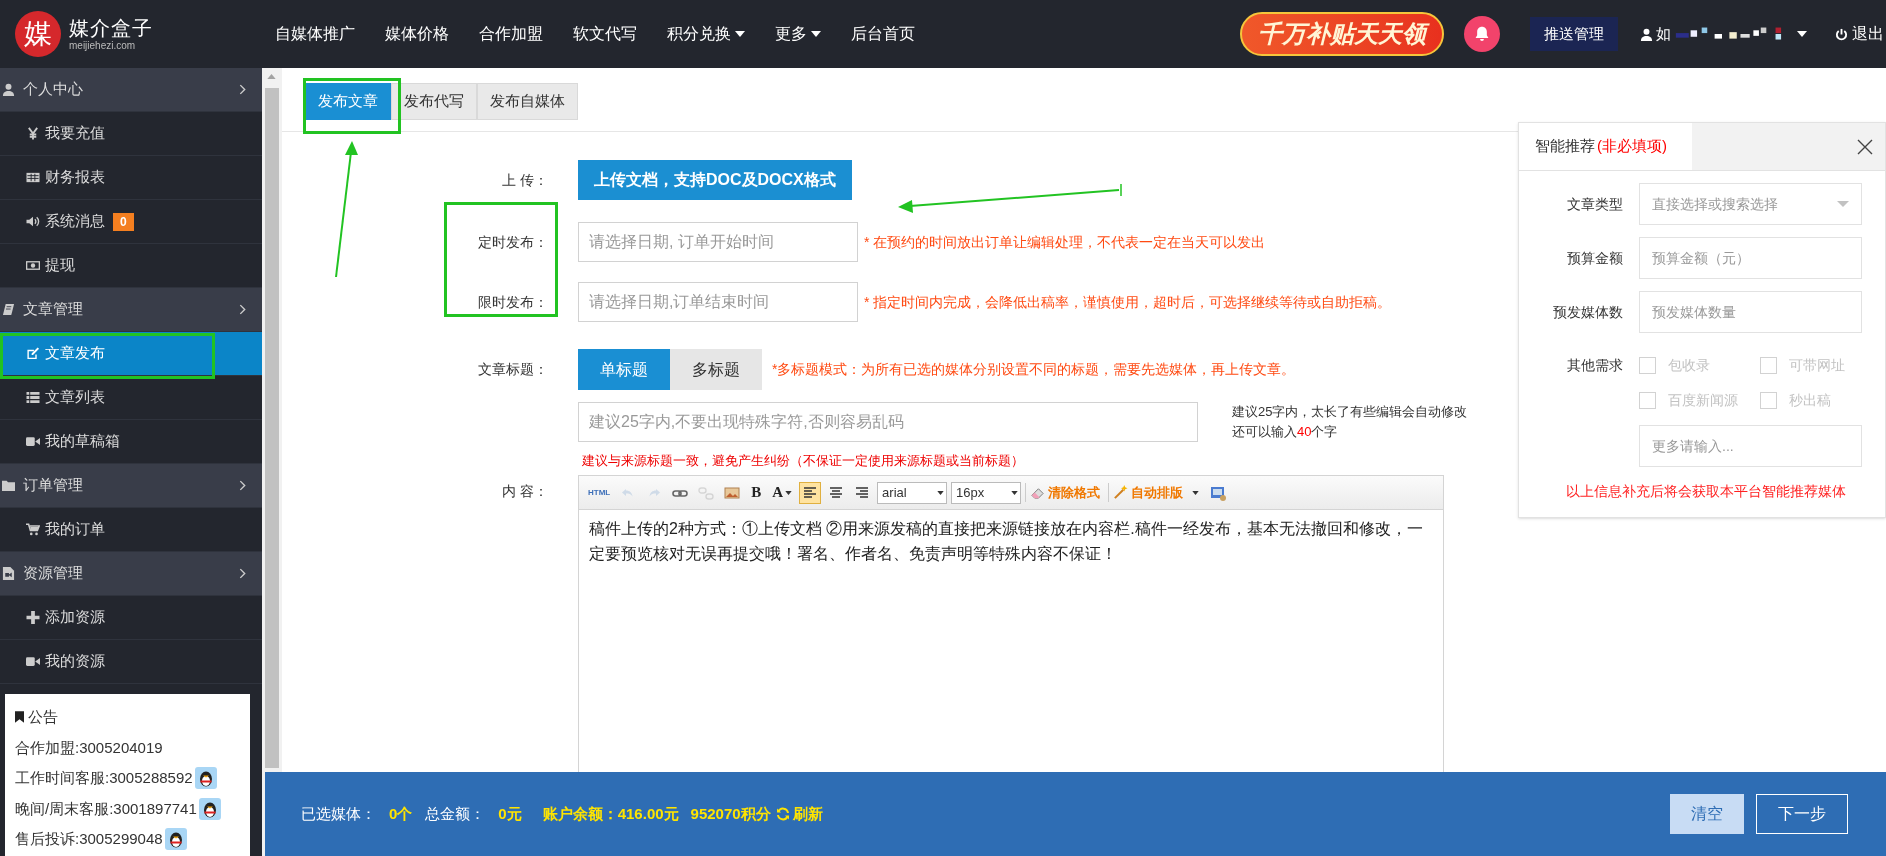 This screenshot has height=856, width=1886. Describe the element at coordinates (605, 34) in the screenshot. I see `nav-link: 软文代写` at that location.